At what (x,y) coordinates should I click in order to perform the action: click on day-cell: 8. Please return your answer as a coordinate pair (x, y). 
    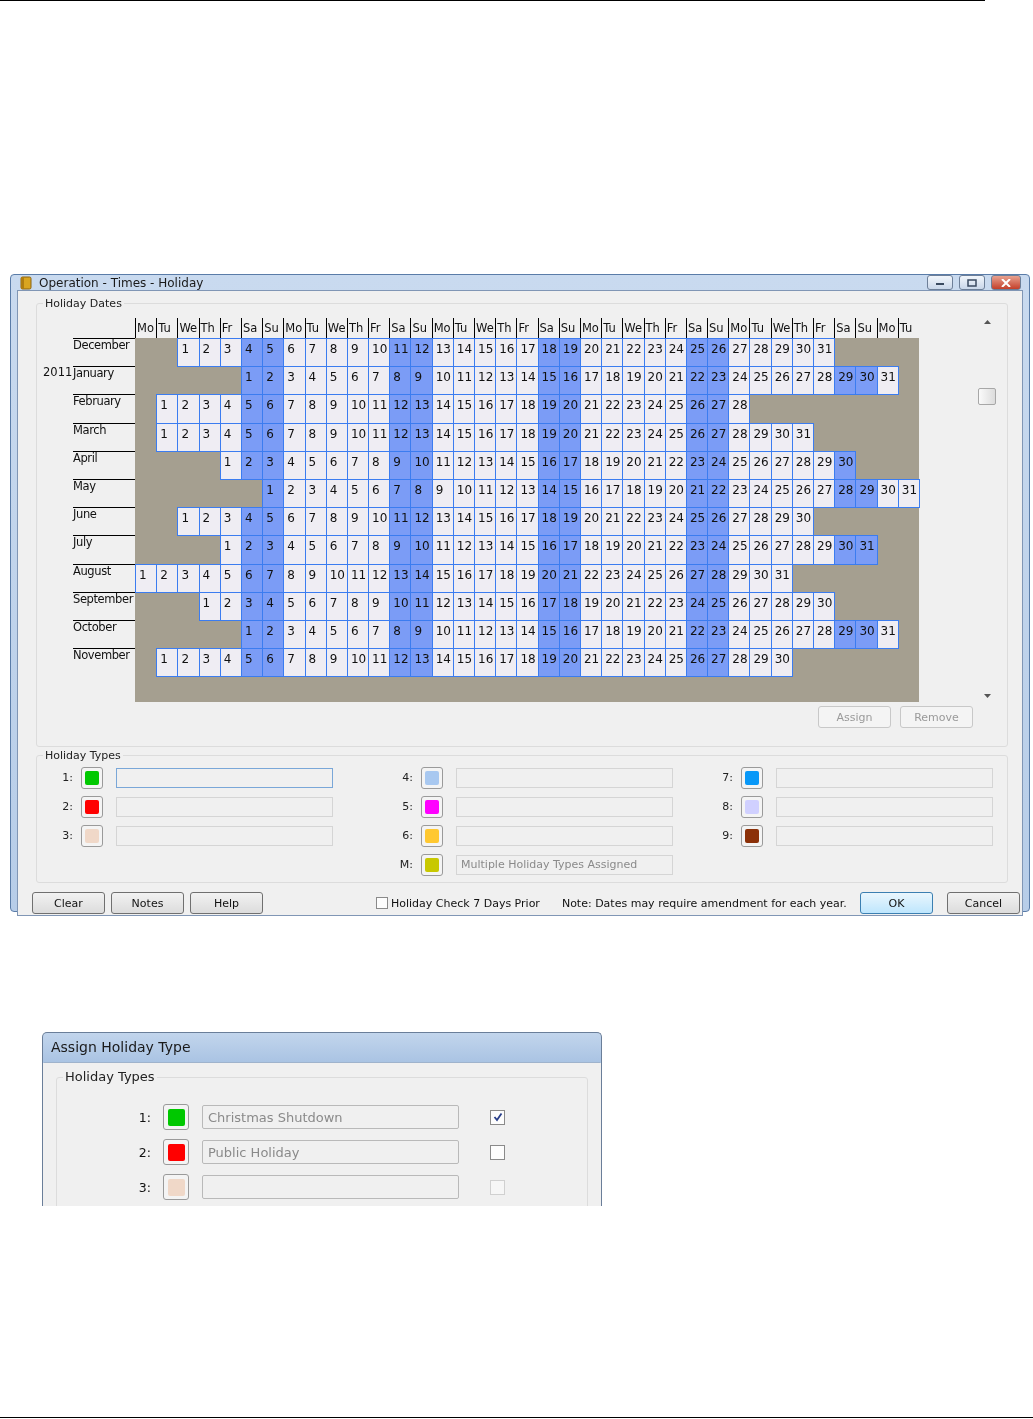
    Looking at the image, I should click on (315, 409).